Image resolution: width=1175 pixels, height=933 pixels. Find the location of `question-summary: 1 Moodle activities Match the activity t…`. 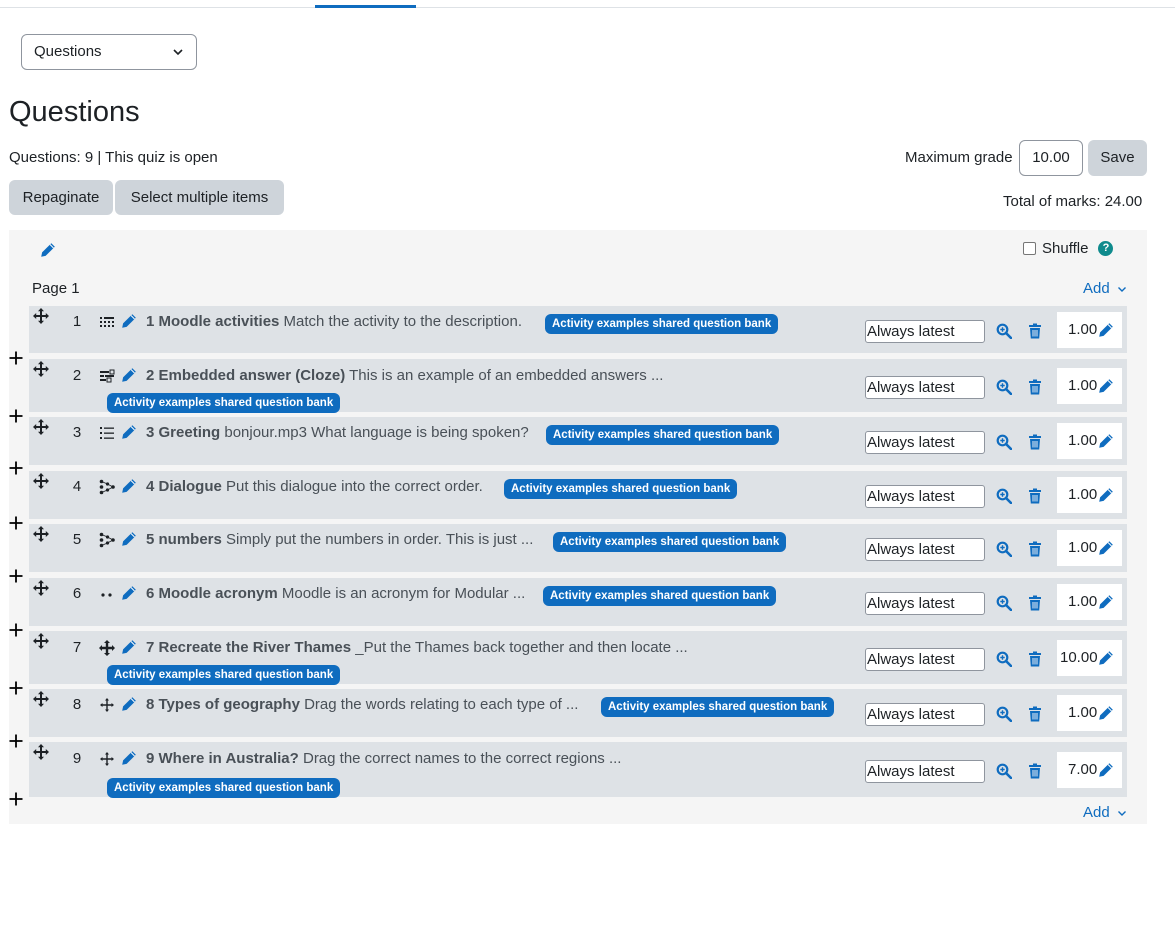

question-summary: 1 Moodle activities Match the activity t… is located at coordinates (334, 321).